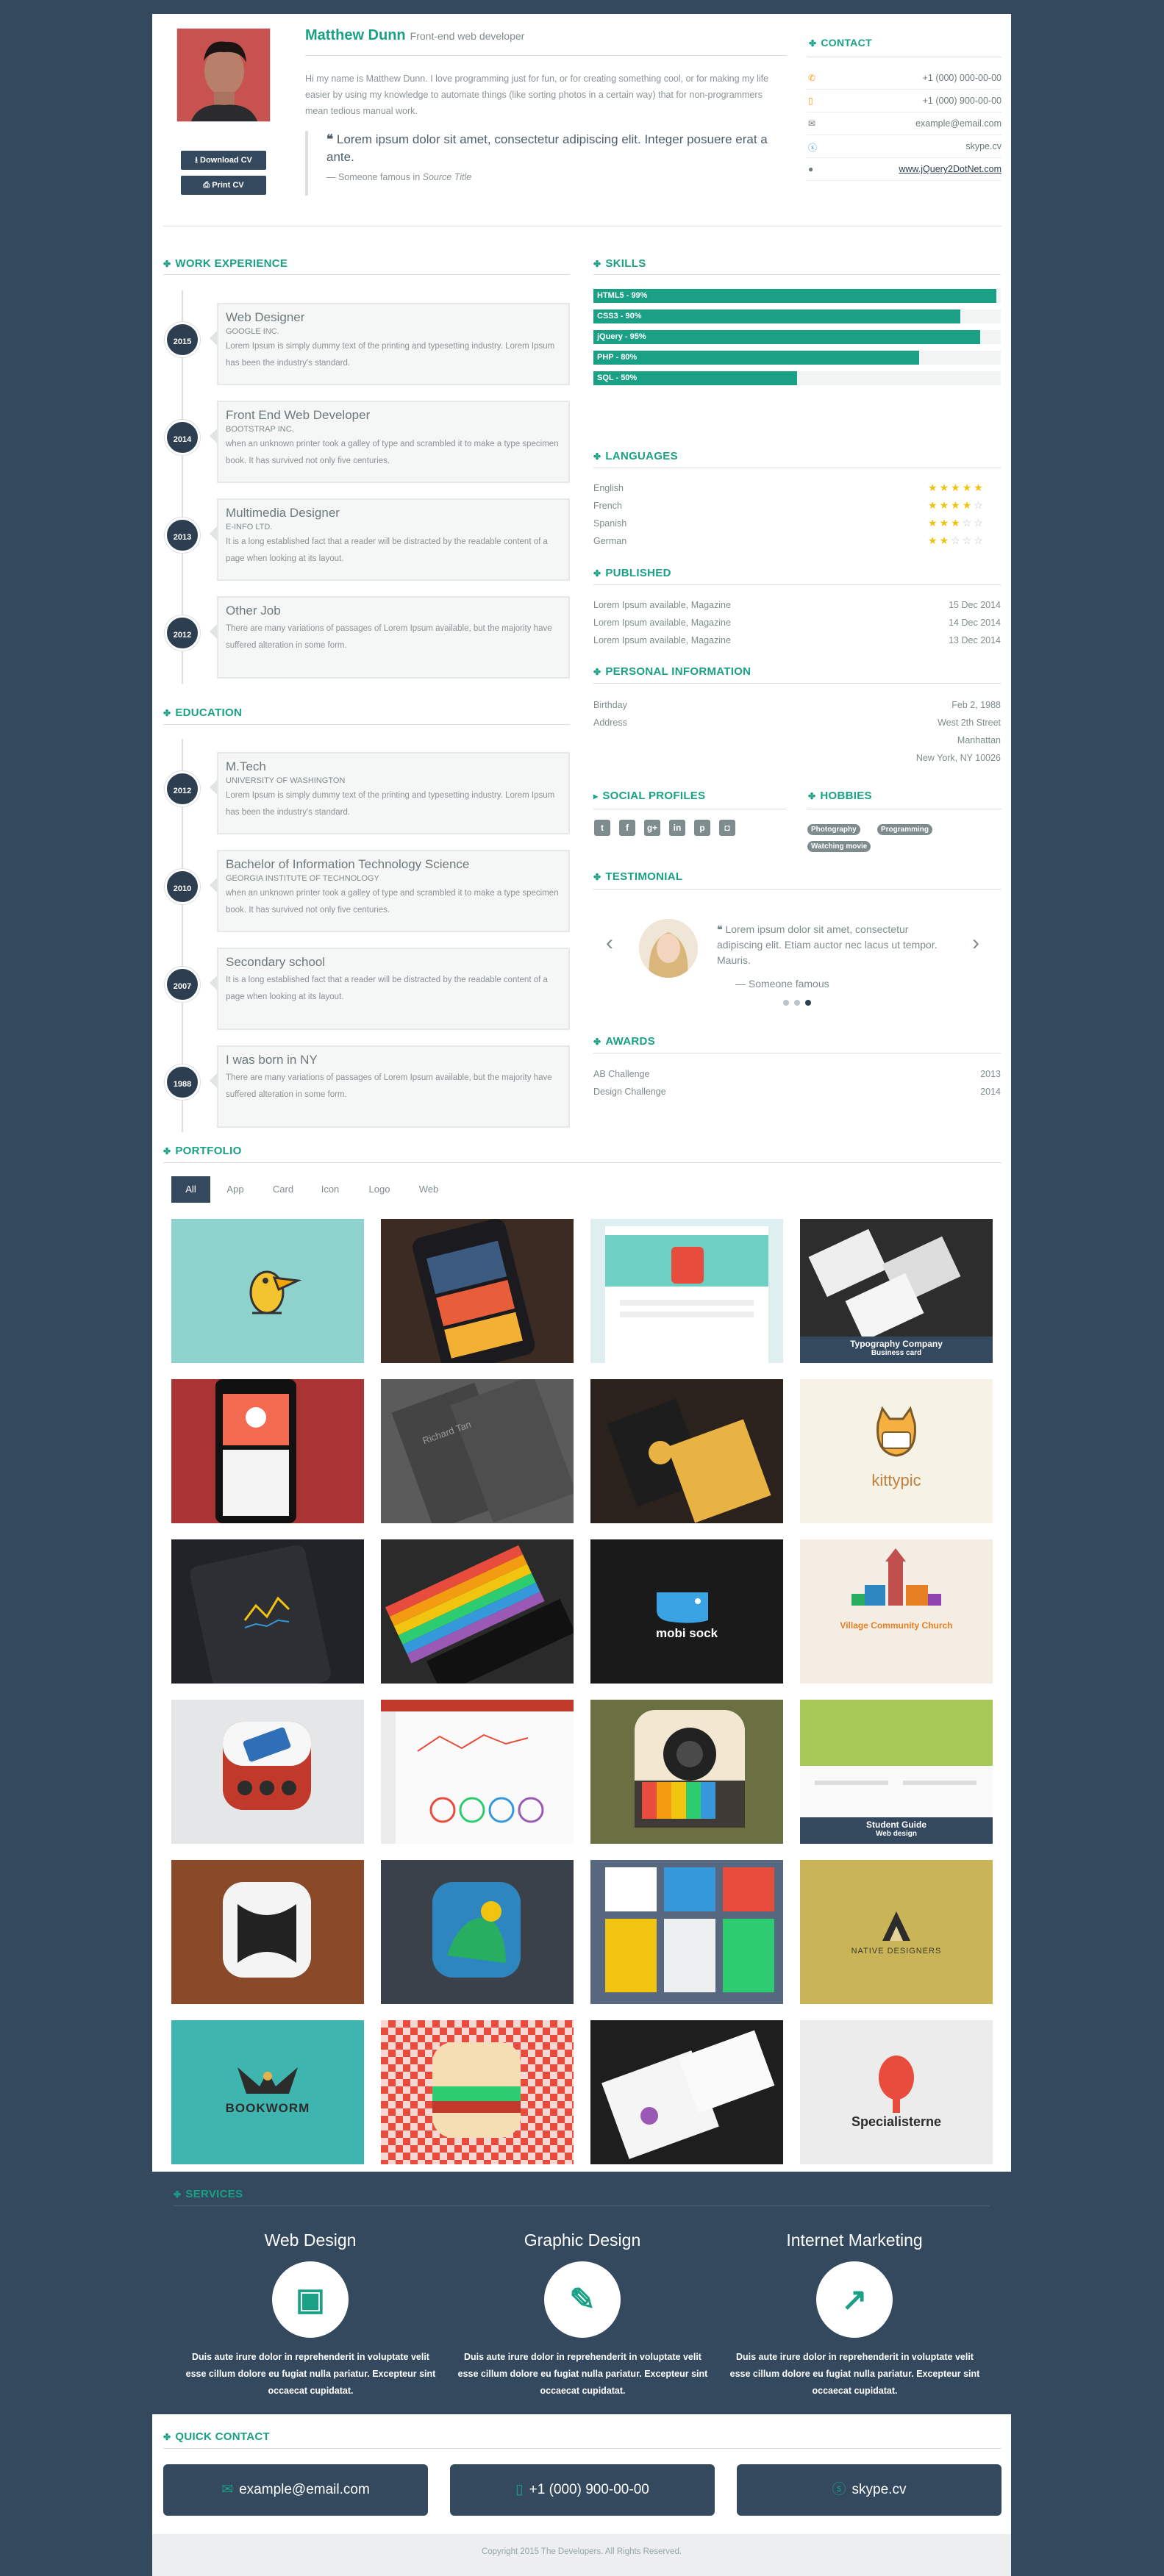  I want to click on year-badge: 1988, so click(182, 1082).